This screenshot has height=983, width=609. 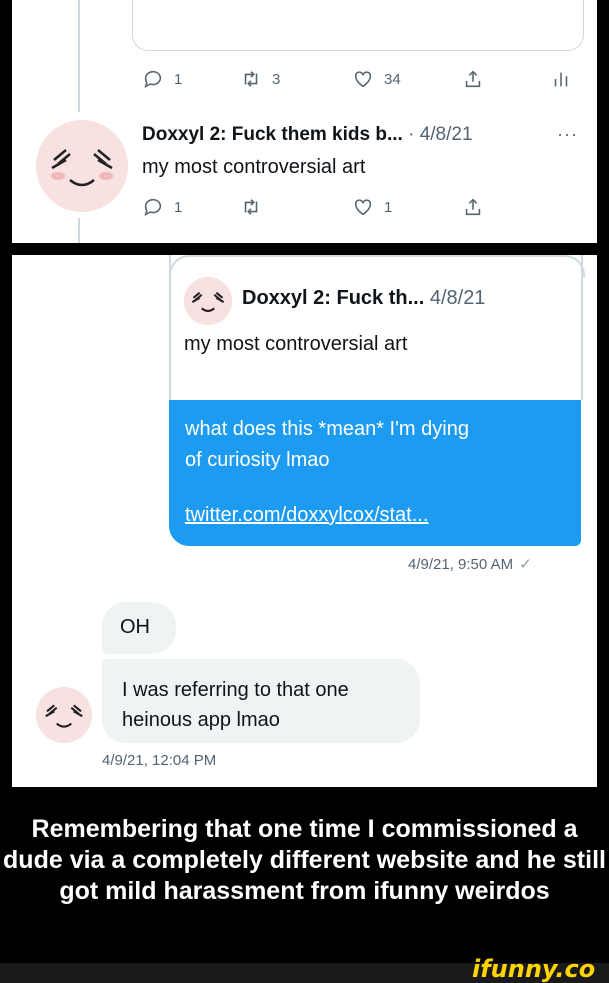 I want to click on received-avatar, so click(x=64, y=715).